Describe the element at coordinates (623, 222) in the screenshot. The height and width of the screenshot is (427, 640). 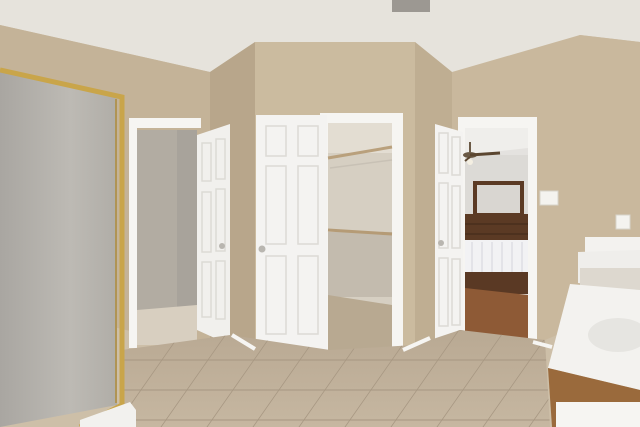
I see `wall-outlet` at that location.